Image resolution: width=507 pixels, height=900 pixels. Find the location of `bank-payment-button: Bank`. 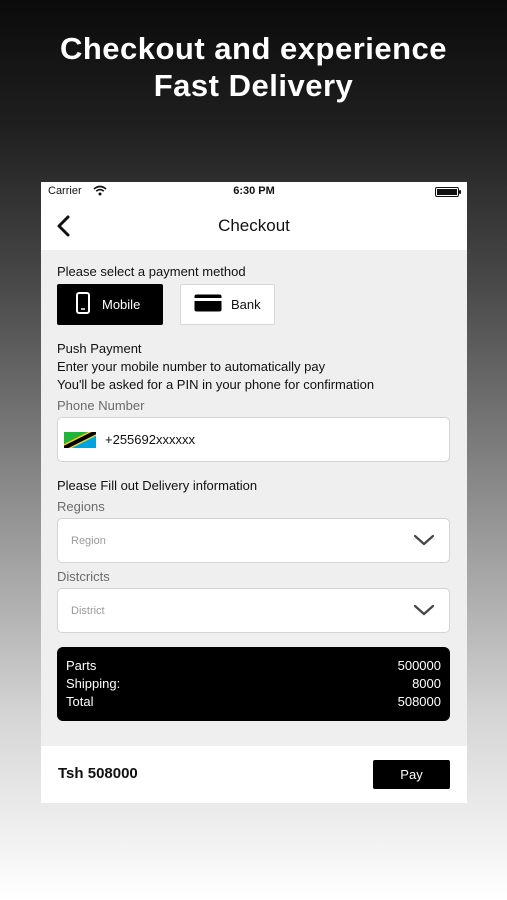

bank-payment-button: Bank is located at coordinates (227, 304).